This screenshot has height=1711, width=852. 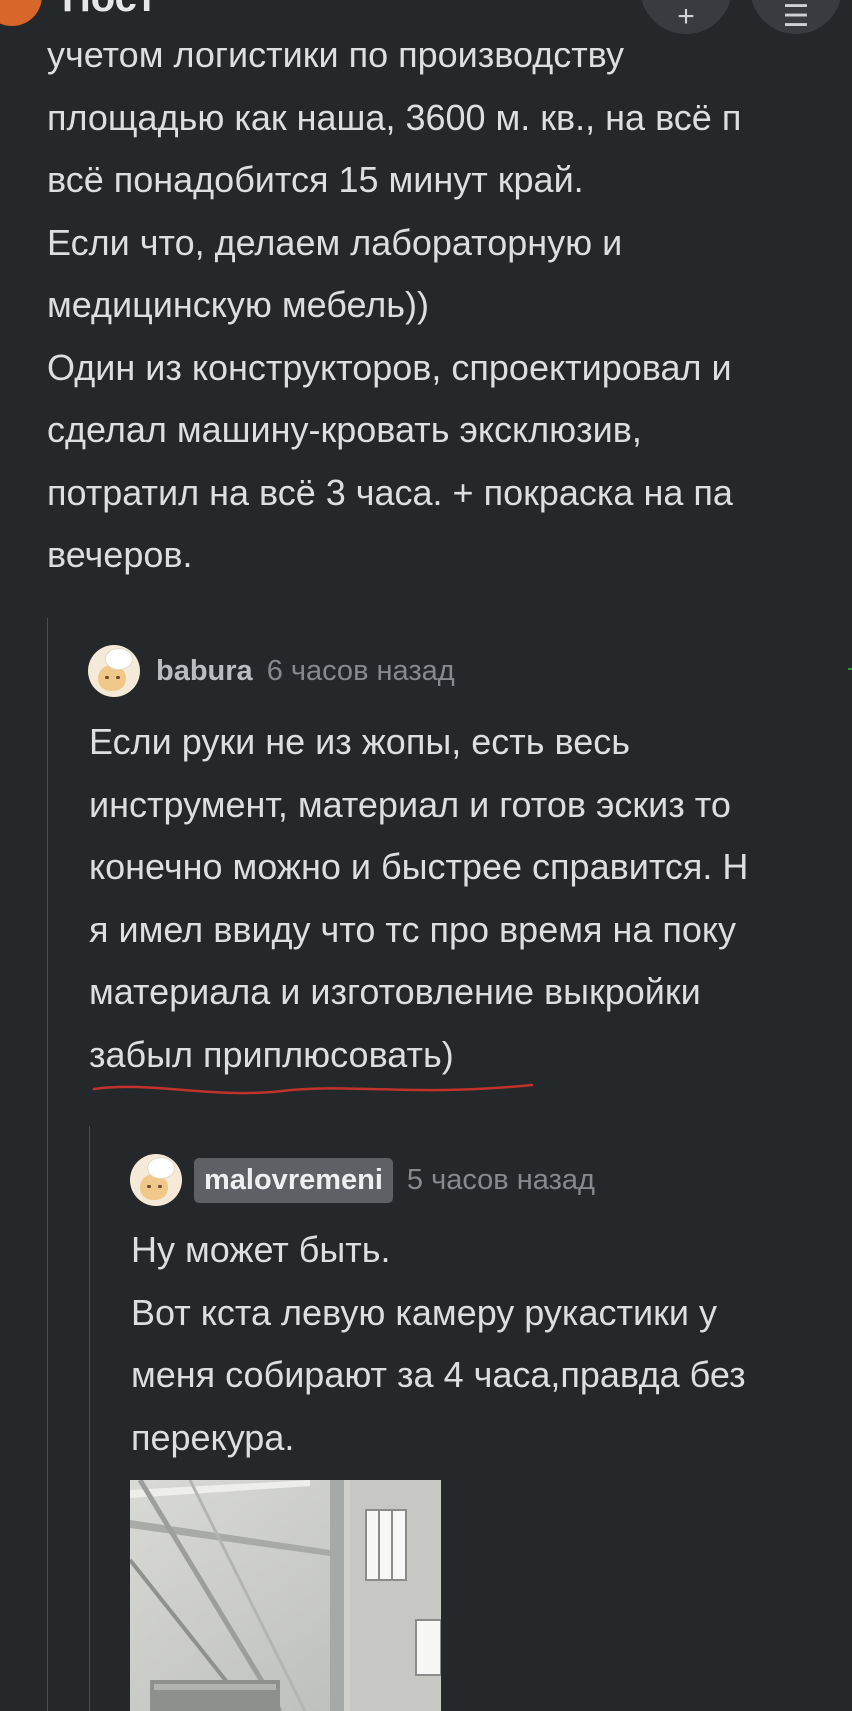 I want to click on comment-line: Если руки не из жопы, есть весь, so click(x=359, y=741).